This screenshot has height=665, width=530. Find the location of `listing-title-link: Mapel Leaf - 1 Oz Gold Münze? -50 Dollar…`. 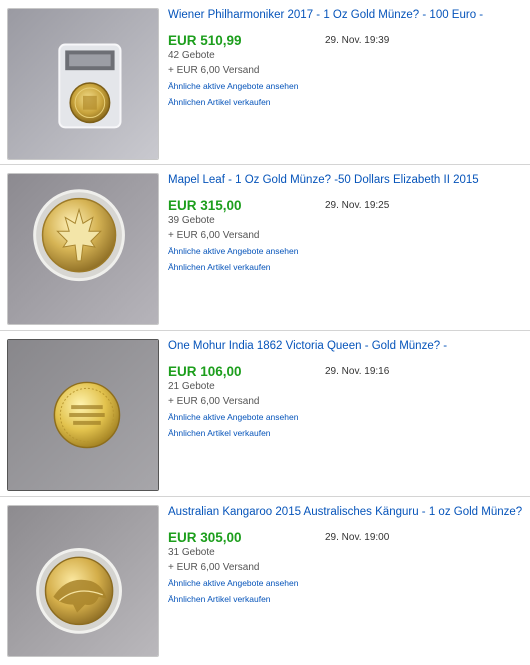

listing-title-link: Mapel Leaf - 1 Oz Gold Münze? -50 Dollar… is located at coordinates (345, 180).